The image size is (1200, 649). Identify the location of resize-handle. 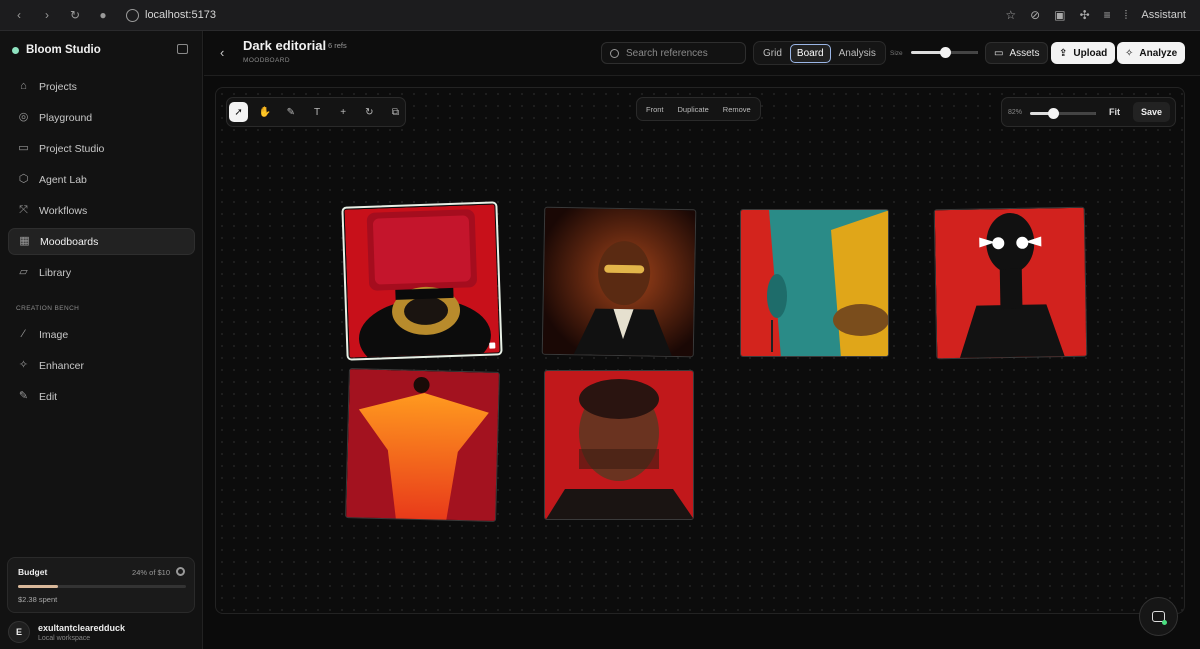
(492, 345).